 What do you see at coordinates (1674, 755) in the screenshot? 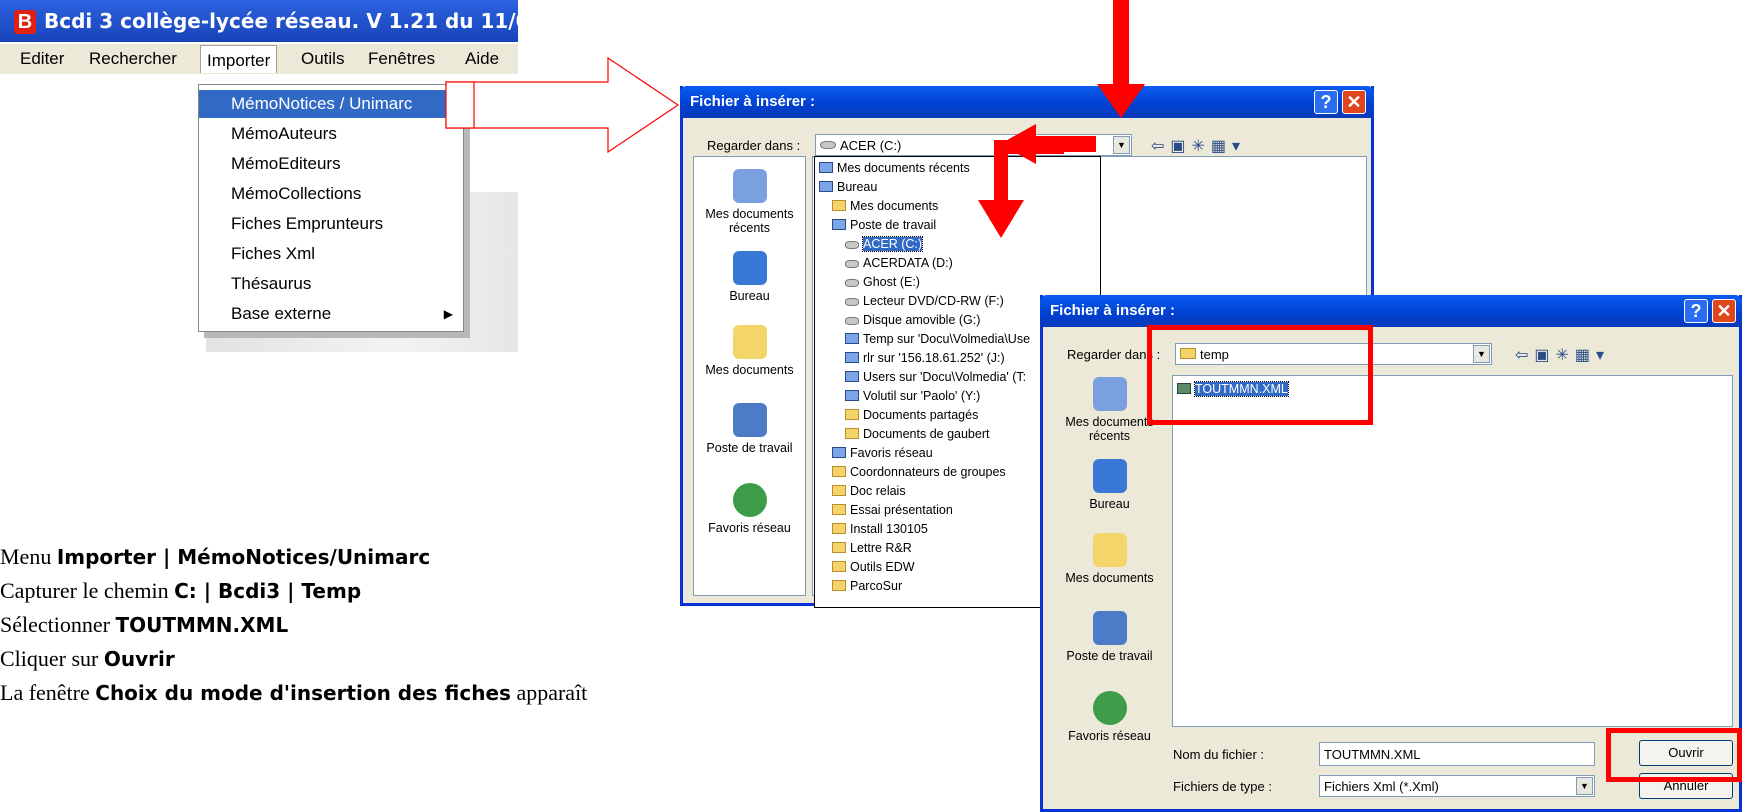
I see `highlight-open-button` at bounding box center [1674, 755].